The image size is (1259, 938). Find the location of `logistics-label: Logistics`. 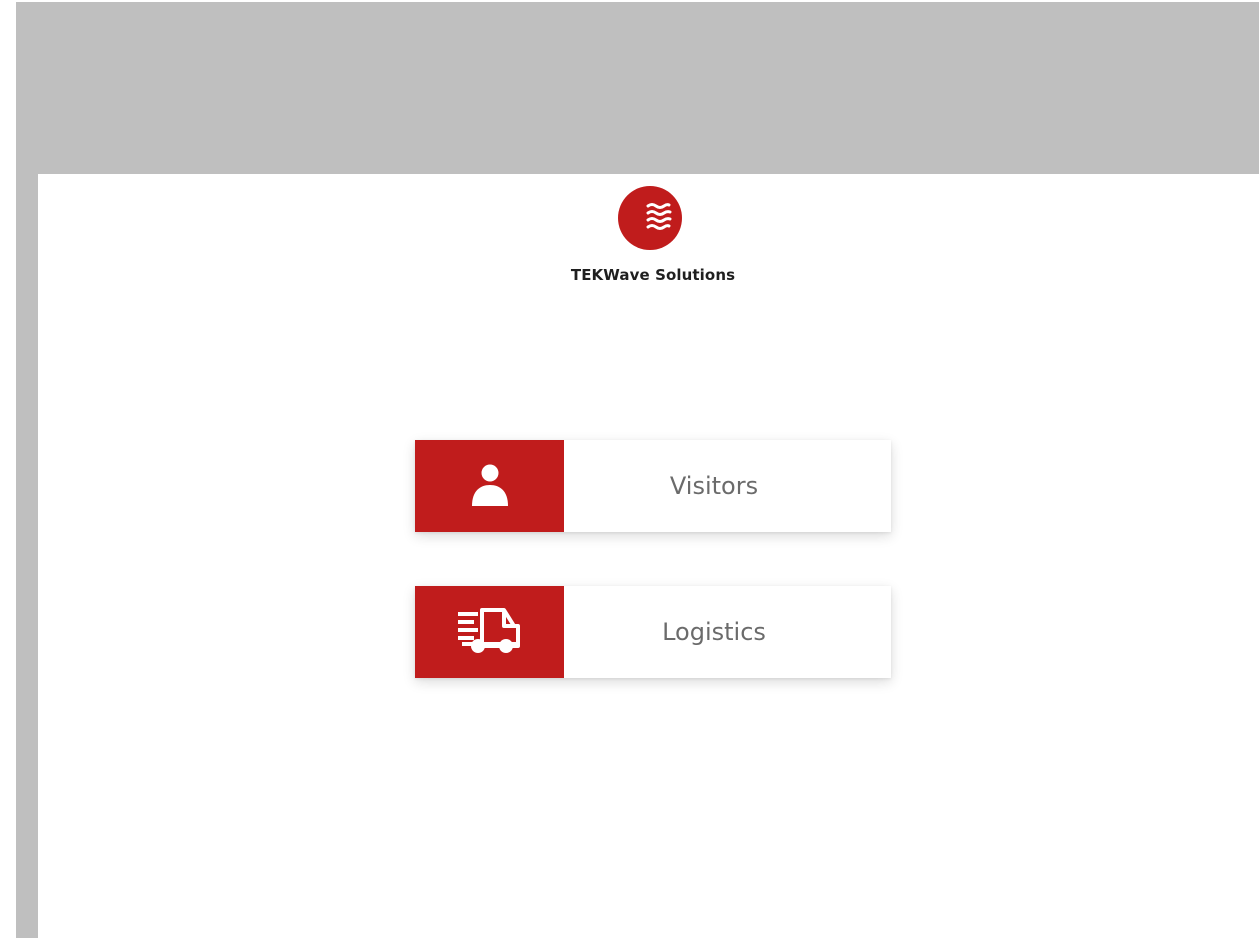

logistics-label: Logistics is located at coordinates (714, 632).